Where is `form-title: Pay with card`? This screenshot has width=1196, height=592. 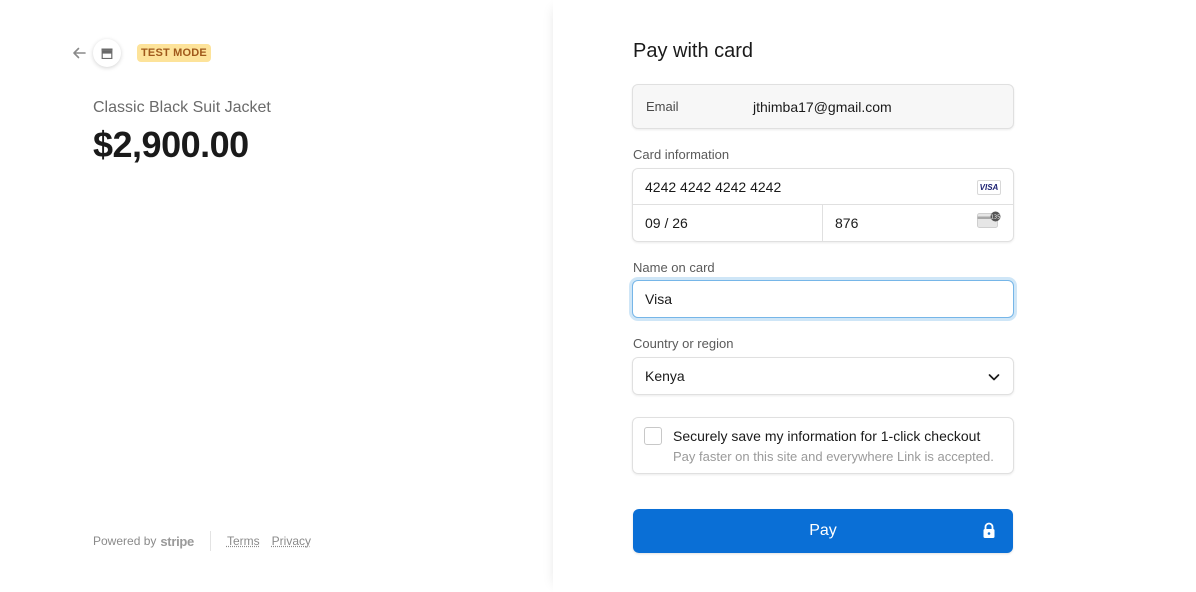
form-title: Pay with card is located at coordinates (693, 51).